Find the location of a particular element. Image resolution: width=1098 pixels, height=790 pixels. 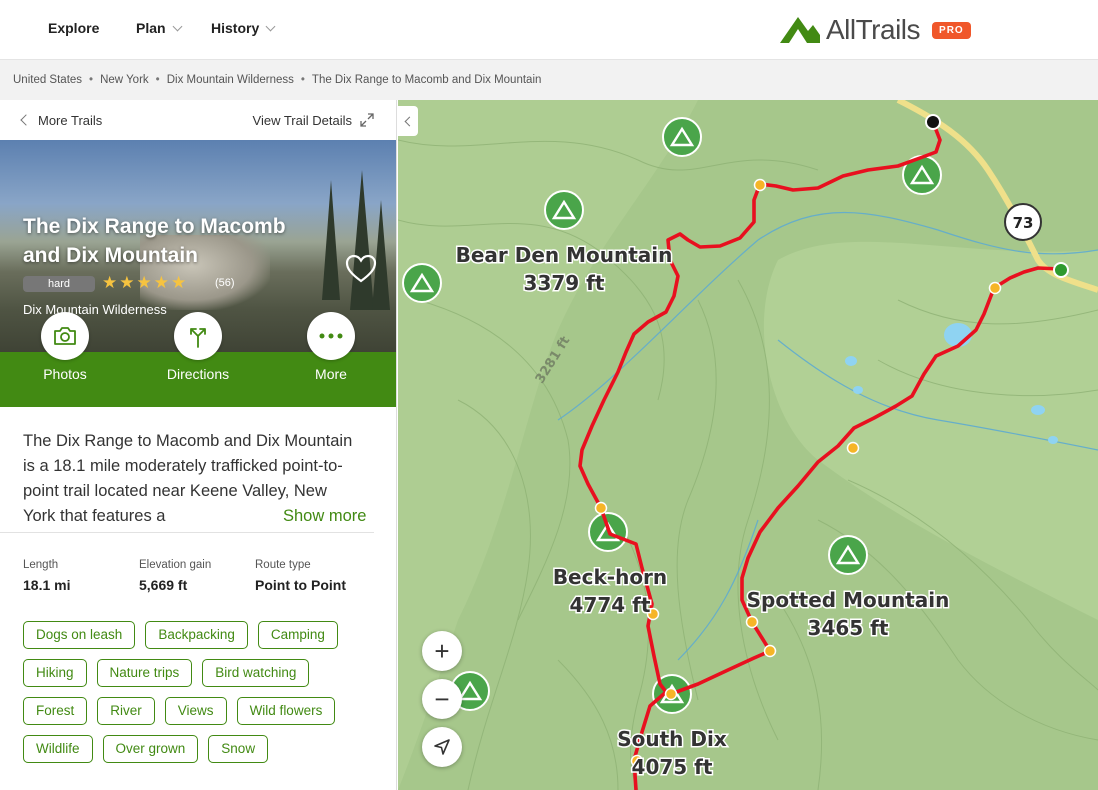

stat-route-type: Route type Point to Point is located at coordinates (313, 576).